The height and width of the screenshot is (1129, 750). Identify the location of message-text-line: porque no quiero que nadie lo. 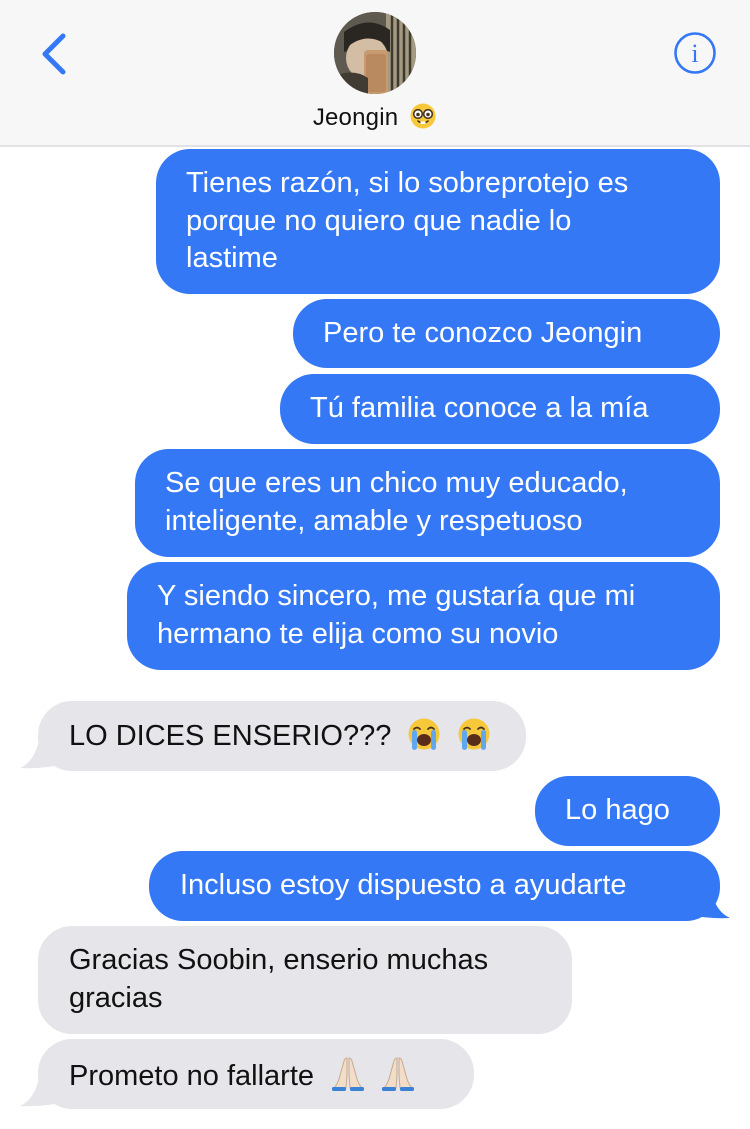
(379, 220).